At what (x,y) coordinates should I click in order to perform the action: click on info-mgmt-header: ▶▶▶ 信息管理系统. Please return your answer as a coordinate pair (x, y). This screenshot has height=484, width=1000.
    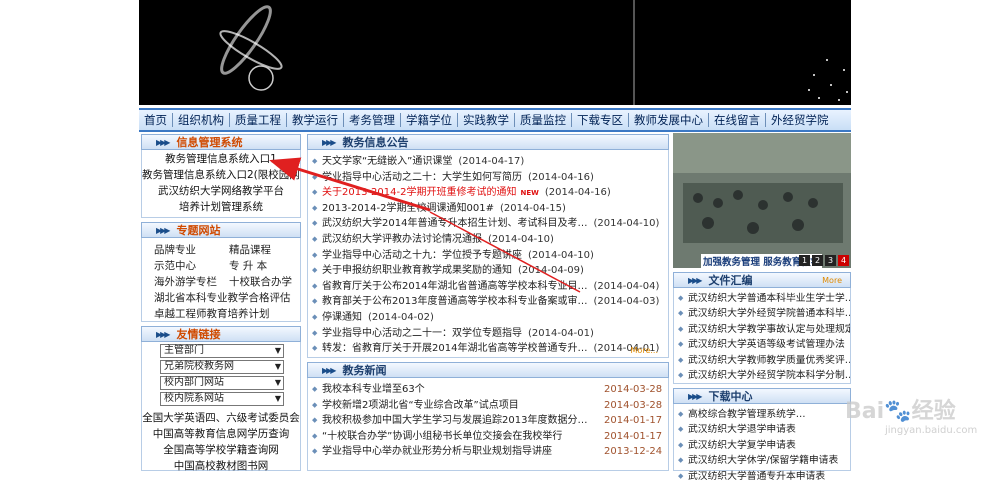
    Looking at the image, I should click on (221, 142).